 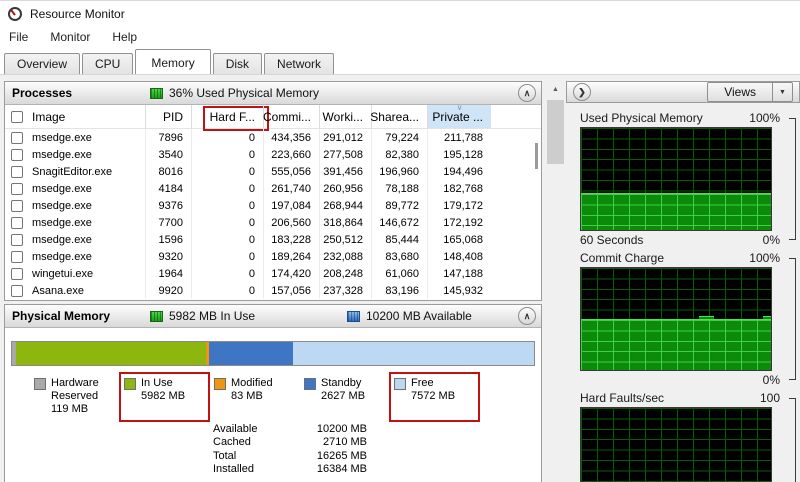 I want to click on process-working-set: 318,864, so click(x=345, y=222).